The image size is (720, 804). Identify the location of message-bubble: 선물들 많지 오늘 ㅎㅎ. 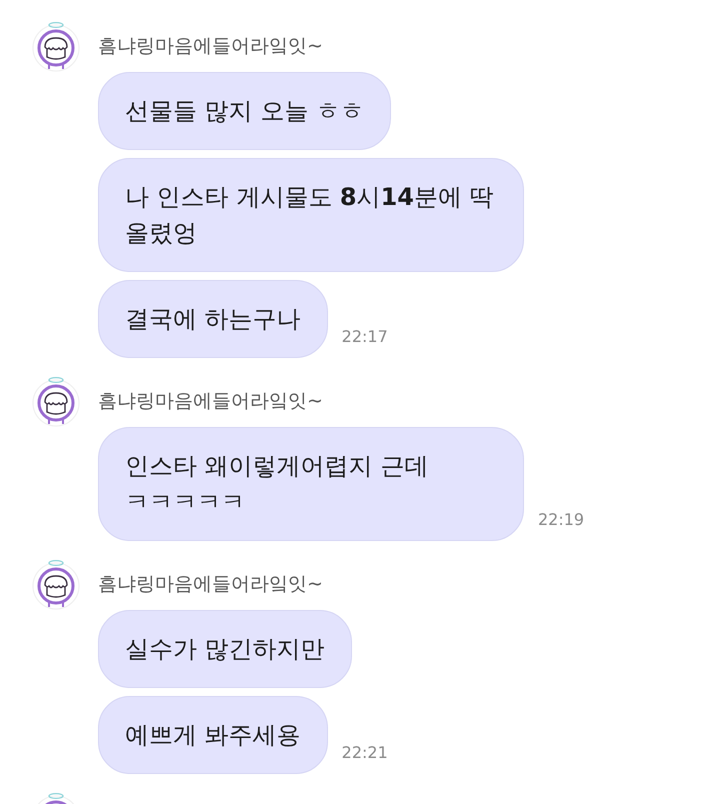
(244, 111).